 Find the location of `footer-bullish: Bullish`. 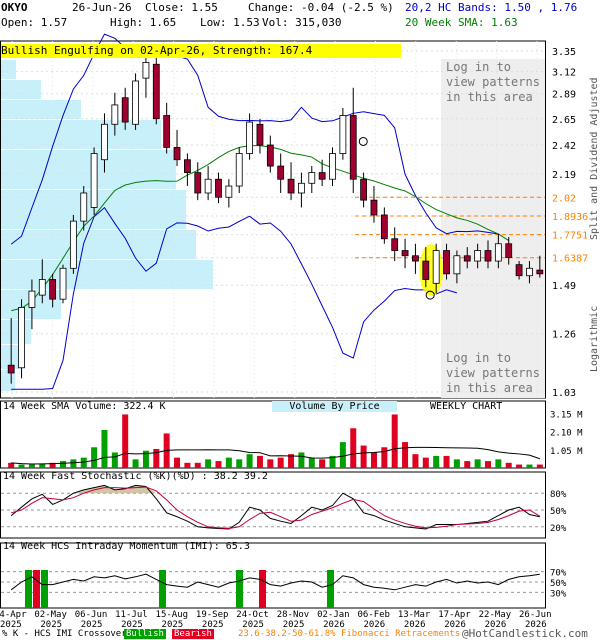

footer-bullish: Bullish is located at coordinates (145, 634).